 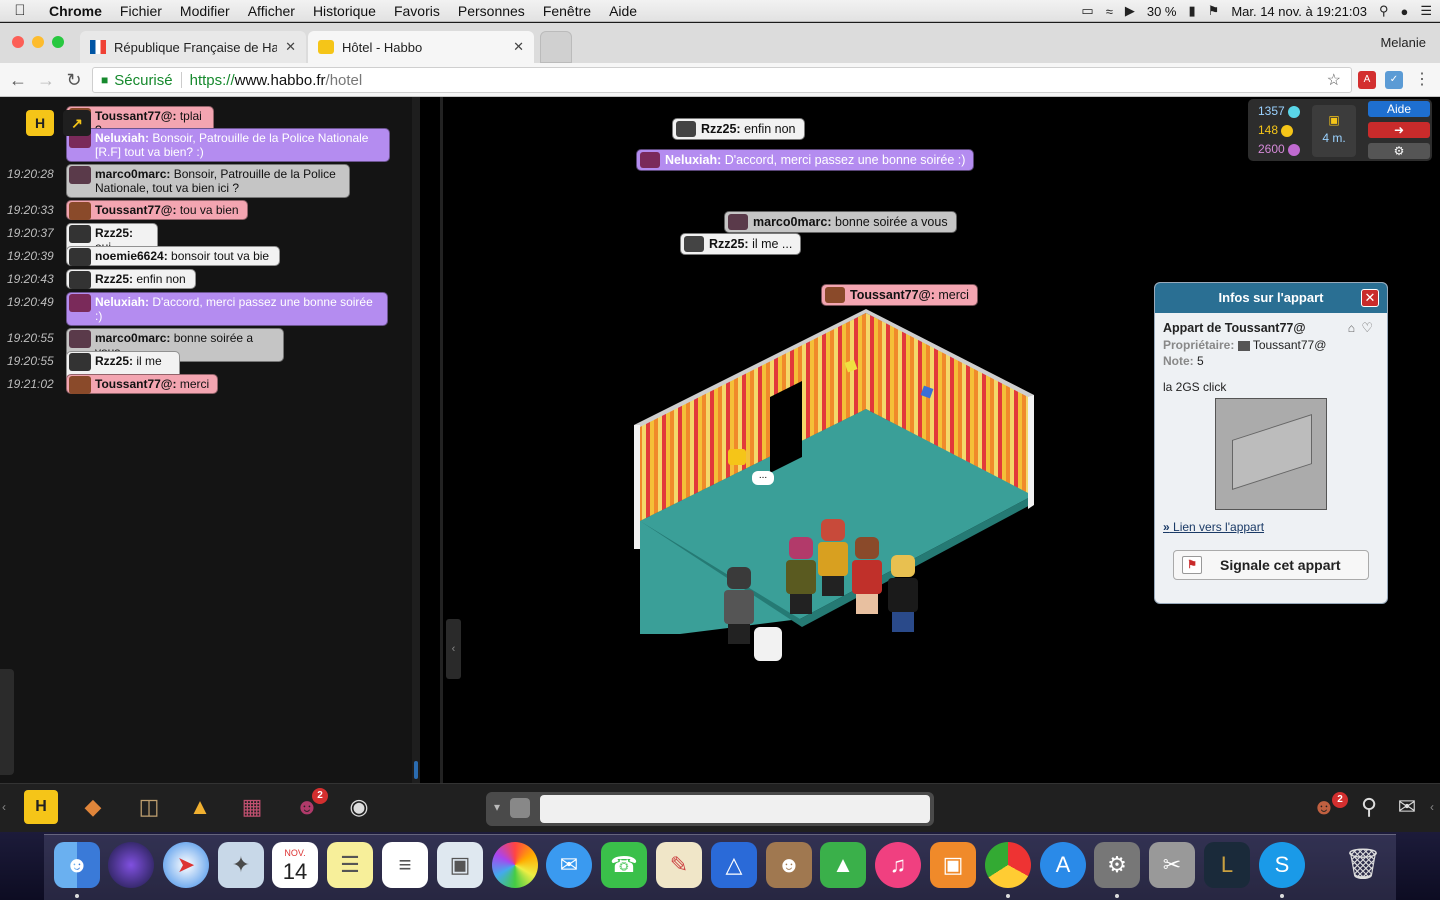 I want to click on app-store-icon: A, so click(x=1063, y=865).